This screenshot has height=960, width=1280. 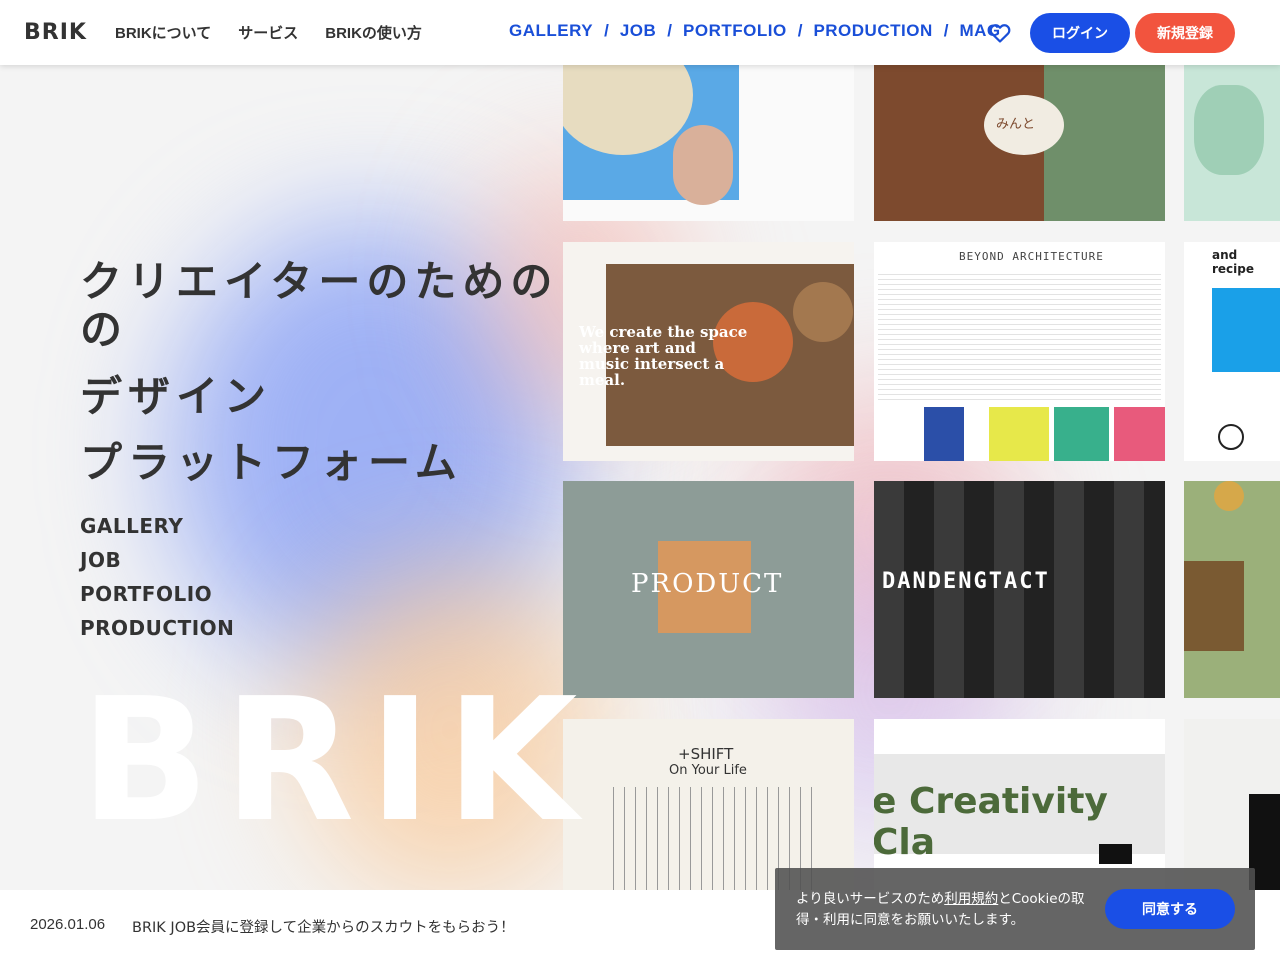 What do you see at coordinates (176, 396) in the screenshot?
I see `hero-title-line: デザイン` at bounding box center [176, 396].